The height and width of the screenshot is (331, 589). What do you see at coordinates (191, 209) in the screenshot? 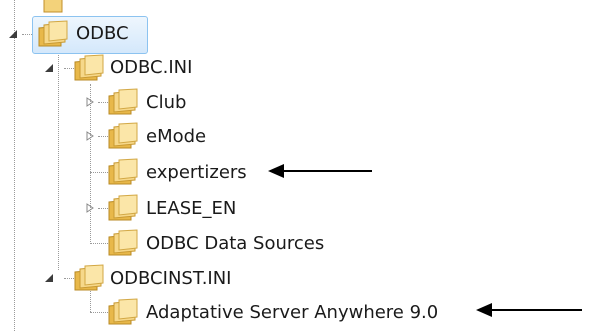
I see `tree-item-lease-en: LEASE_EN` at bounding box center [191, 209].